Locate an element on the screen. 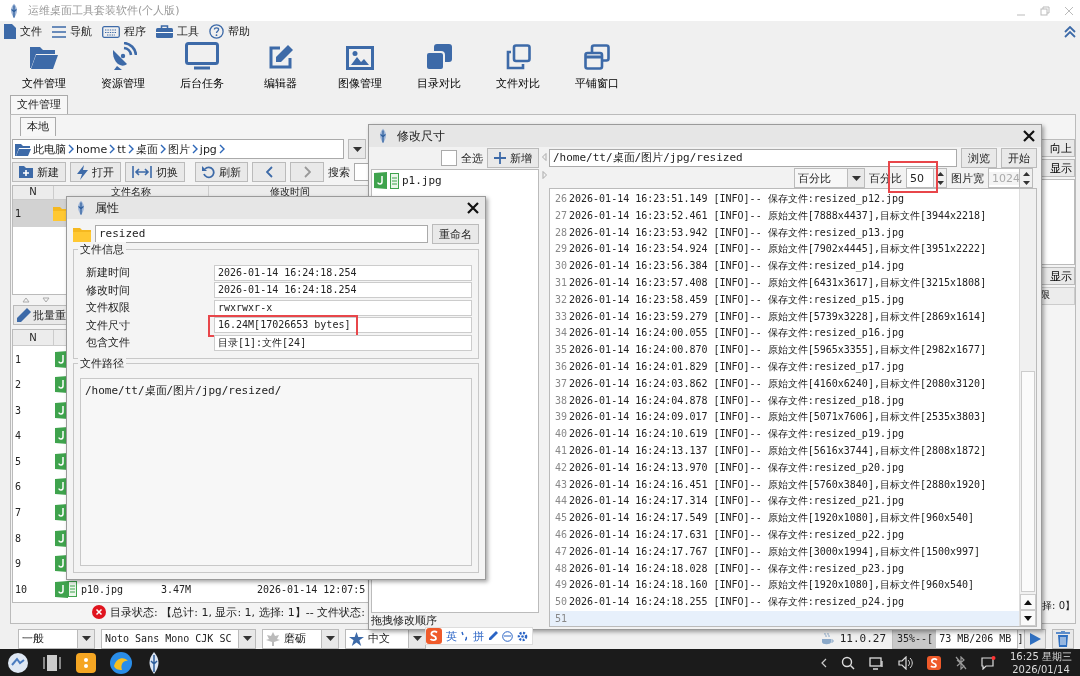 The width and height of the screenshot is (1080, 676). tab: 文件管理 is located at coordinates (39, 105).